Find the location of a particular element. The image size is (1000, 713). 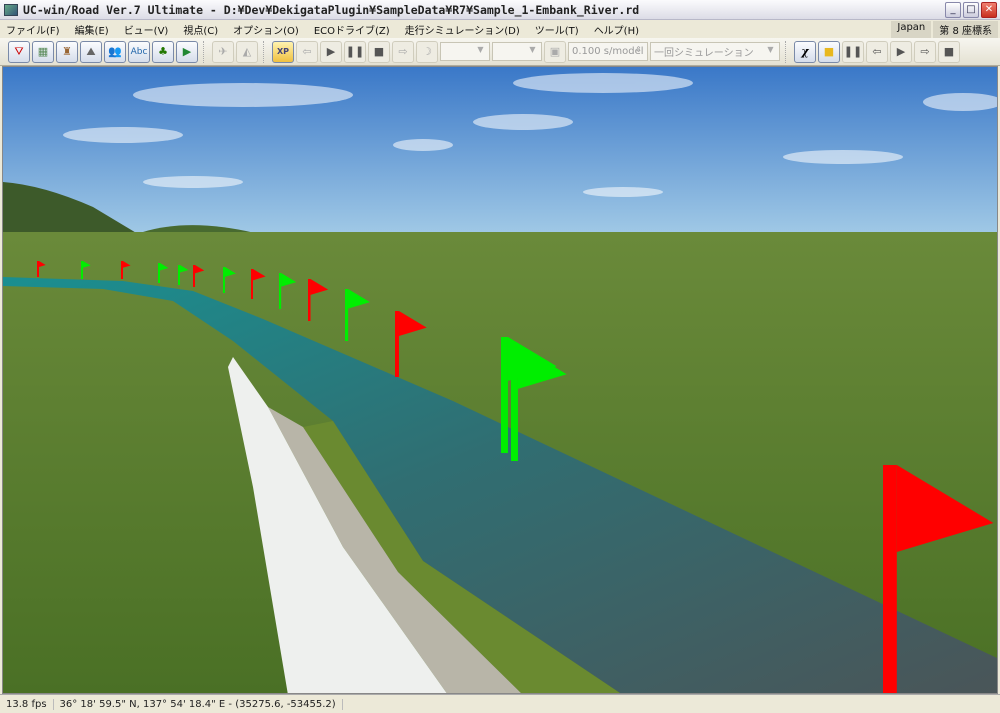

back2-icon: ⇦ is located at coordinates (877, 51).